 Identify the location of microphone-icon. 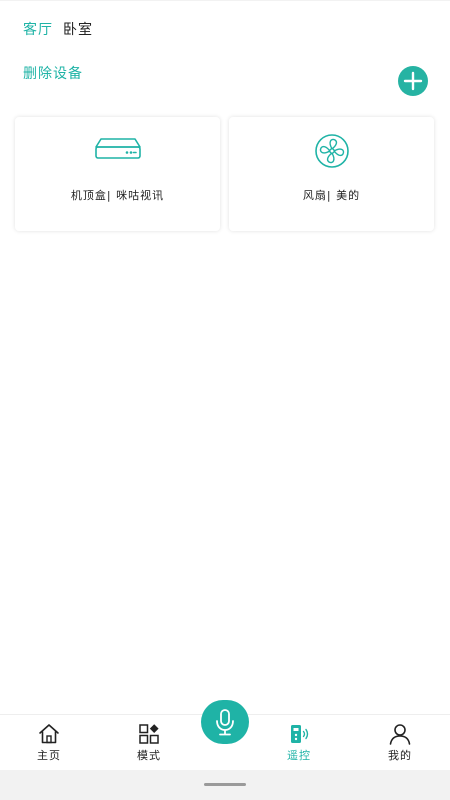
(225, 722).